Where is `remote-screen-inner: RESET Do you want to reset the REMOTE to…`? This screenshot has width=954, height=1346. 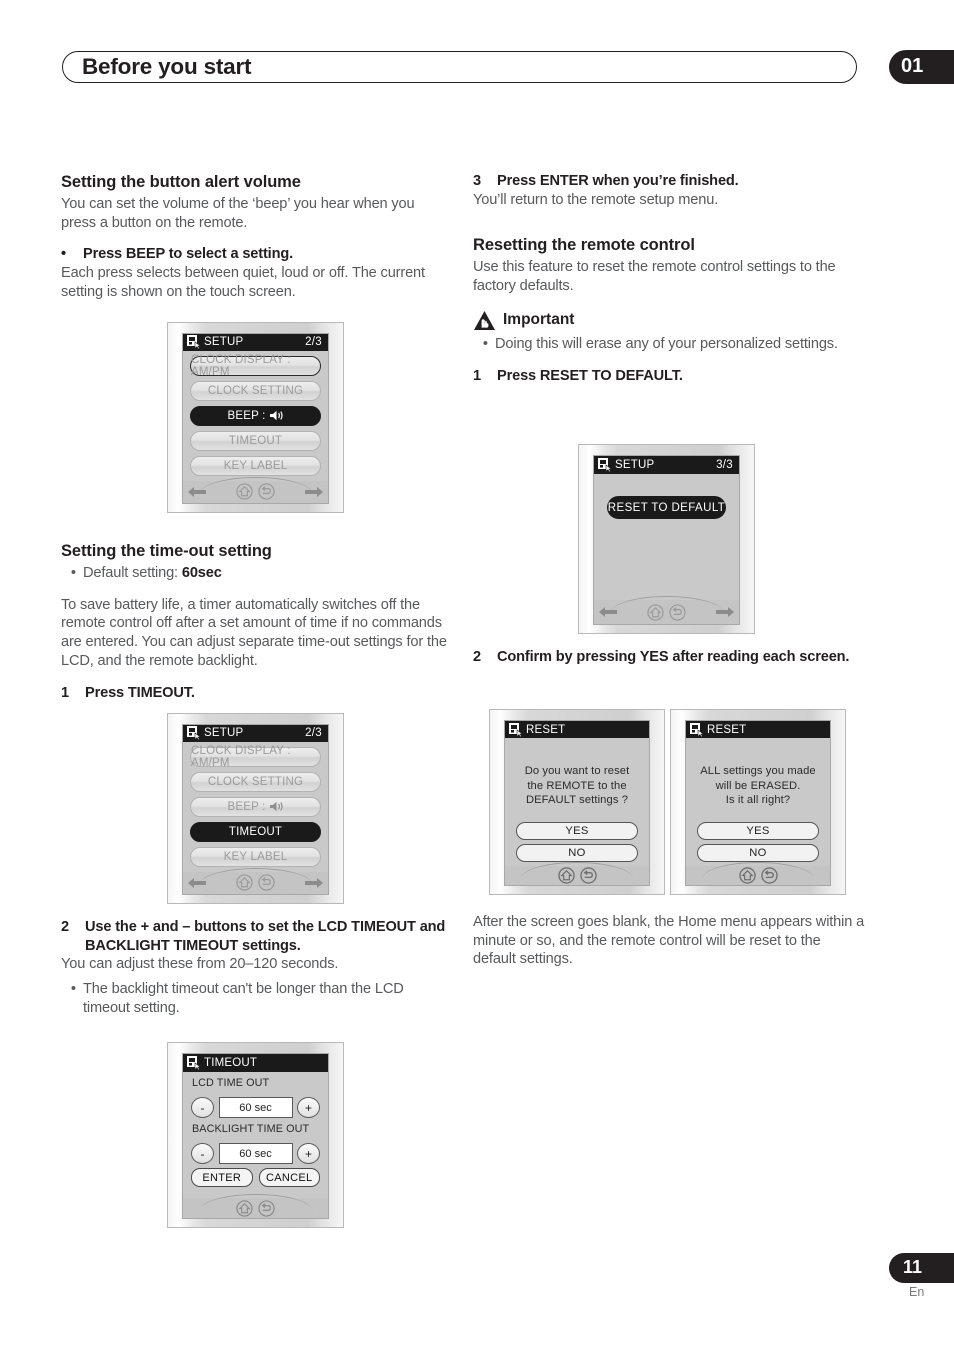
remote-screen-inner: RESET Do you want to reset the REMOTE to… is located at coordinates (577, 803).